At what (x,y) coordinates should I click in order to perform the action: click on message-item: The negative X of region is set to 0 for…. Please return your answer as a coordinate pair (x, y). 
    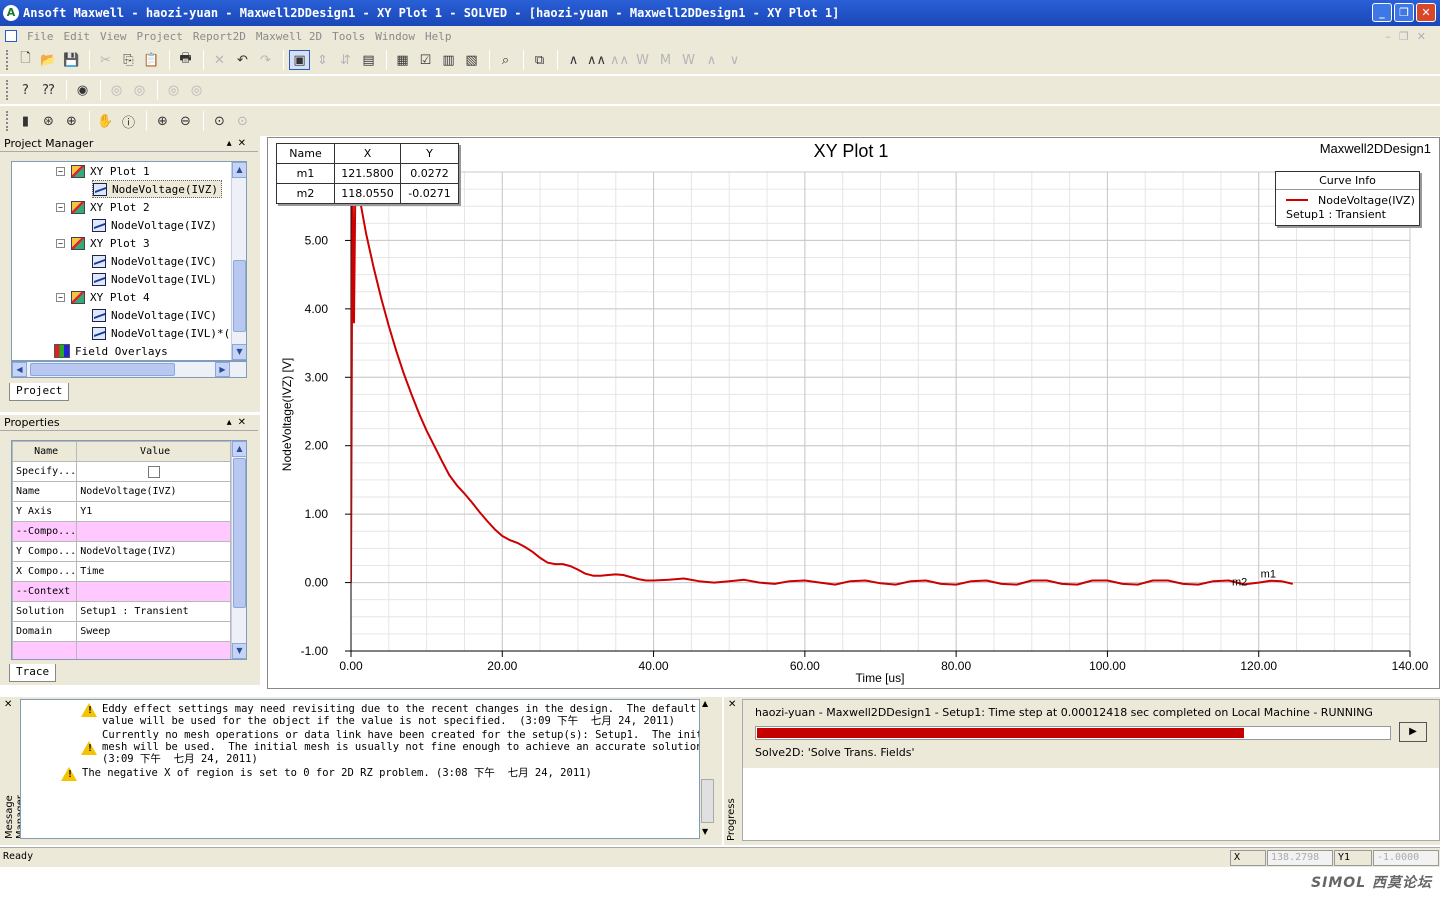
    Looking at the image, I should click on (326, 774).